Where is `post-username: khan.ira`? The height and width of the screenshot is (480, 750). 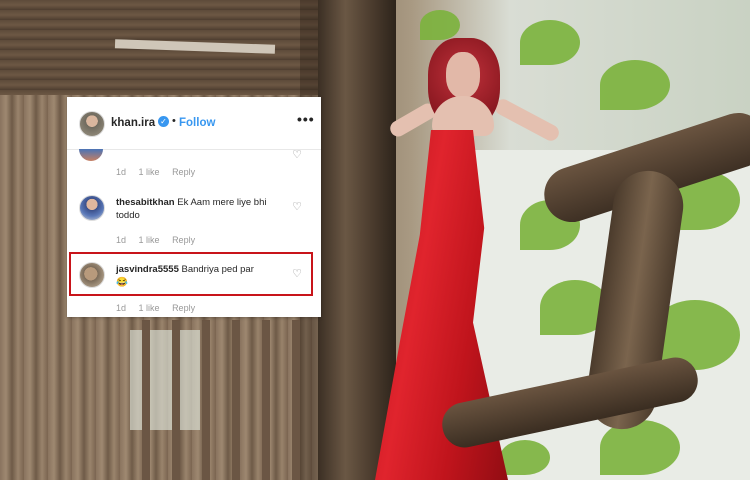 post-username: khan.ira is located at coordinates (133, 123).